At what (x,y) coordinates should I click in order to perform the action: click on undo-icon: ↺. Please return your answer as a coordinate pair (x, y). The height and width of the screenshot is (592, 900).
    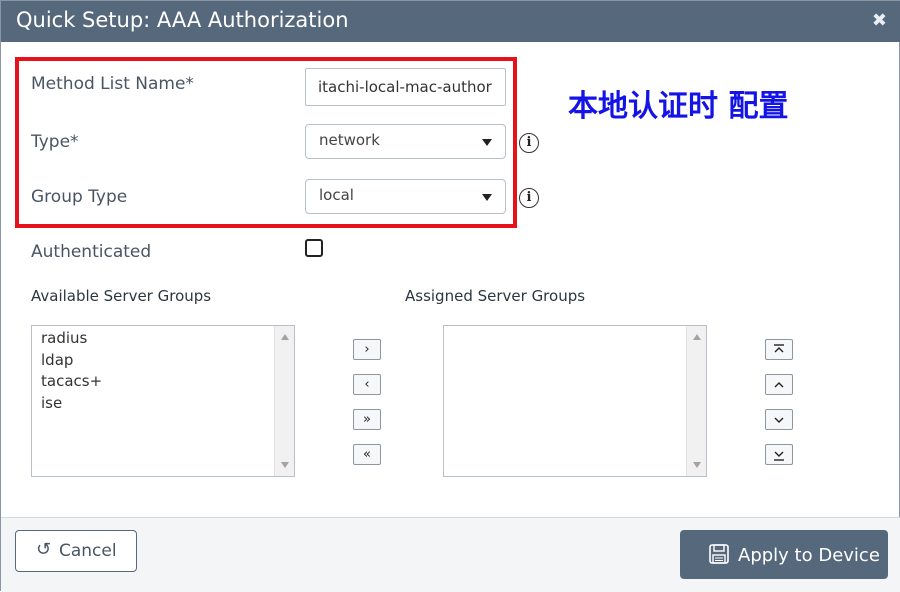
    Looking at the image, I should click on (44, 549).